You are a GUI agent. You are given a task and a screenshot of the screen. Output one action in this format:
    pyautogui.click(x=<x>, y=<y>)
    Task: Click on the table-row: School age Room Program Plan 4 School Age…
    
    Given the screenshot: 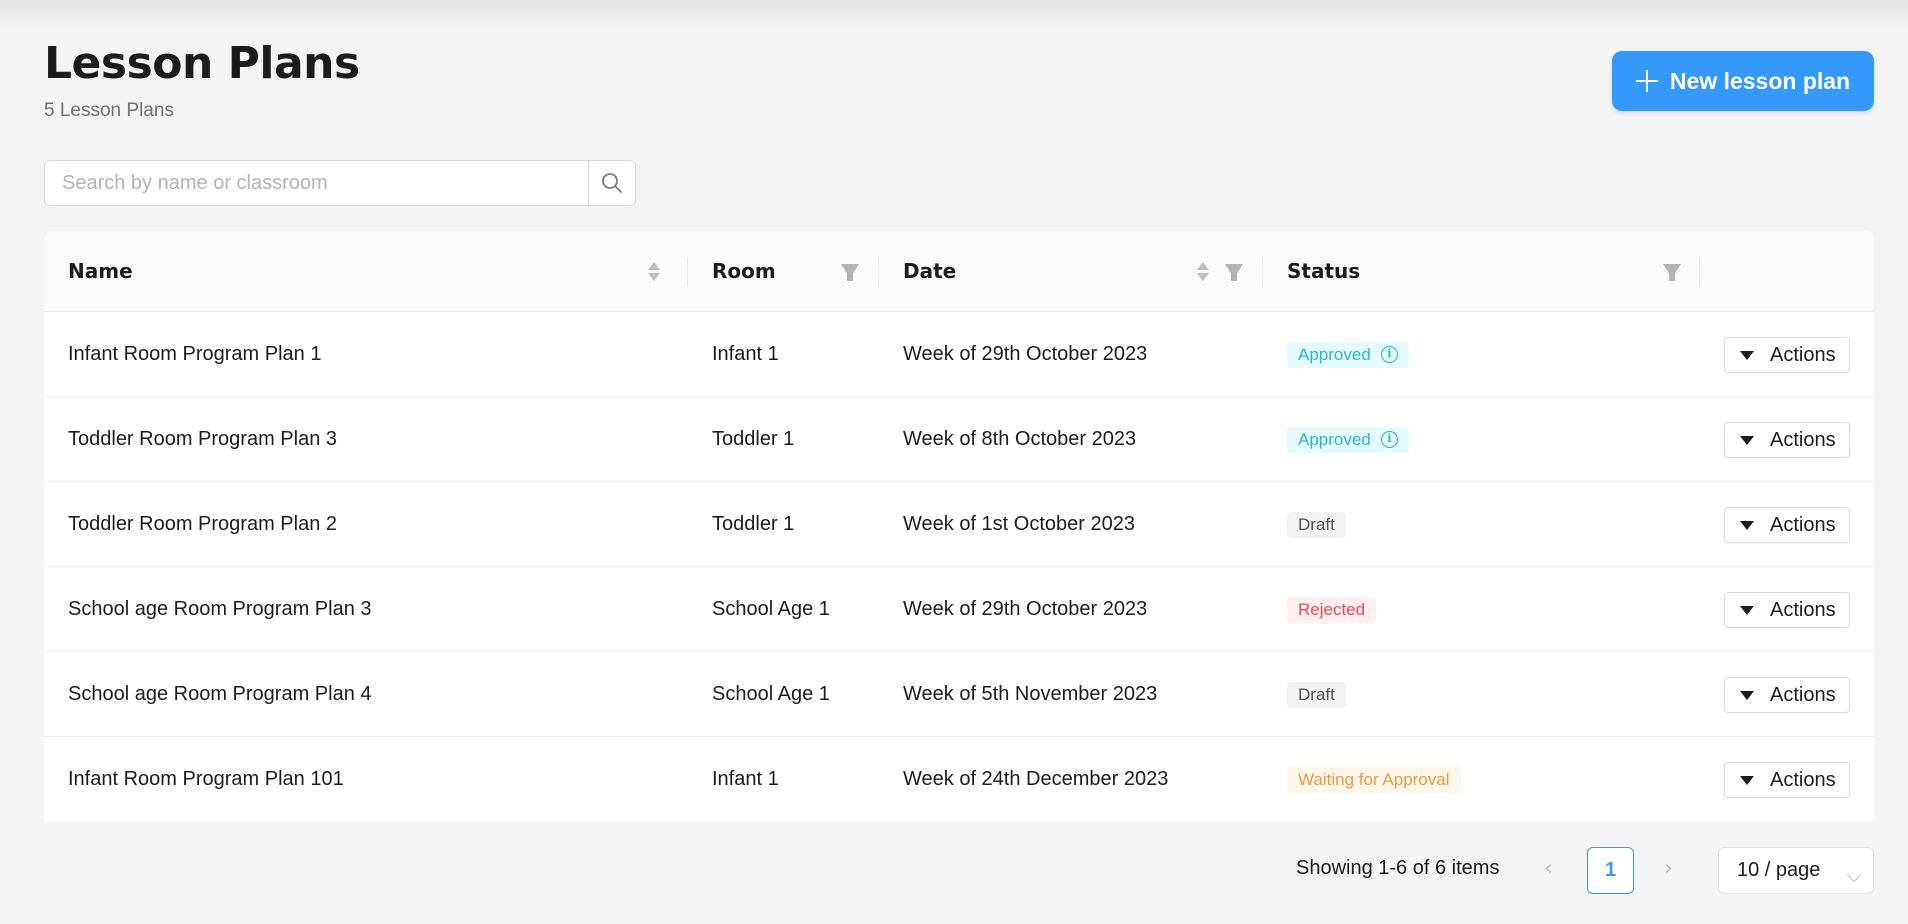 What is the action you would take?
    pyautogui.click(x=959, y=694)
    